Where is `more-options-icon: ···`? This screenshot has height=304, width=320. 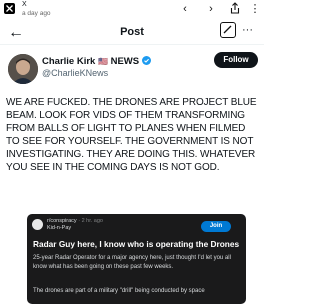
more-options-icon: ··· is located at coordinates (247, 30).